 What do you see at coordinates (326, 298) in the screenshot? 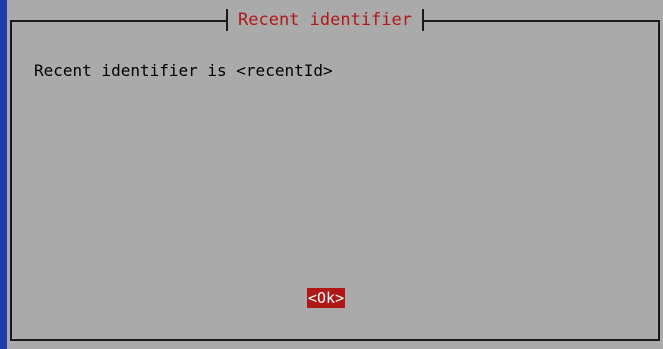
I see `ok-button: <Ok>` at bounding box center [326, 298].